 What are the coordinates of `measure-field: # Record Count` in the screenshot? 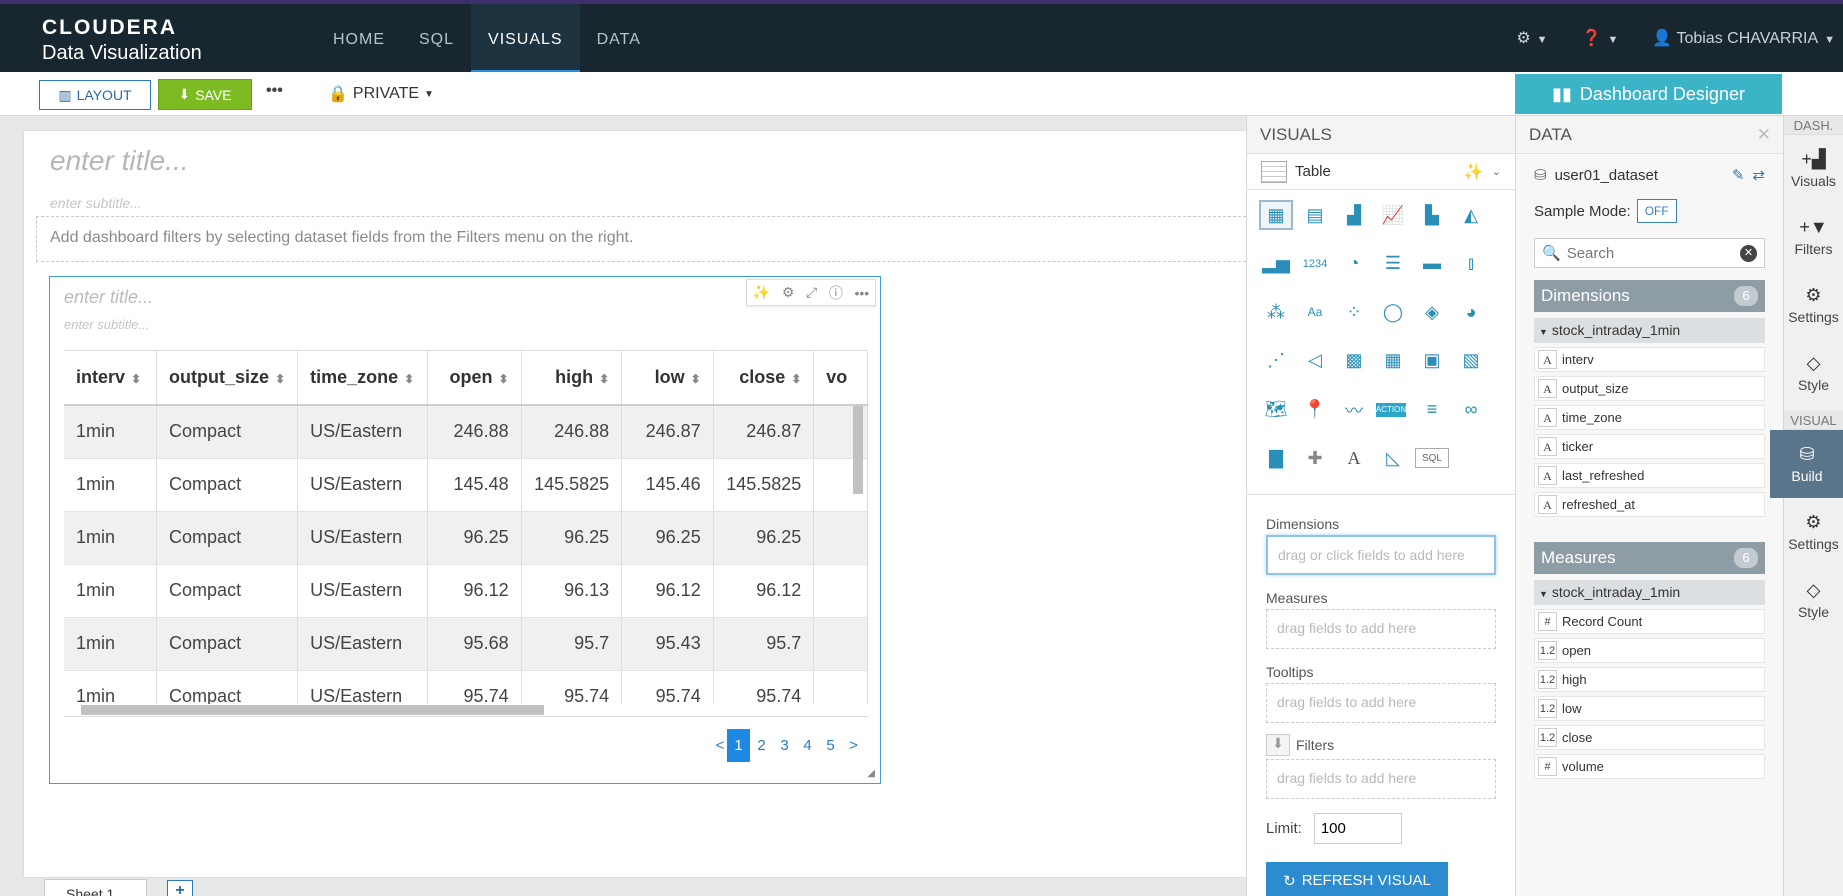 It's located at (1649, 621).